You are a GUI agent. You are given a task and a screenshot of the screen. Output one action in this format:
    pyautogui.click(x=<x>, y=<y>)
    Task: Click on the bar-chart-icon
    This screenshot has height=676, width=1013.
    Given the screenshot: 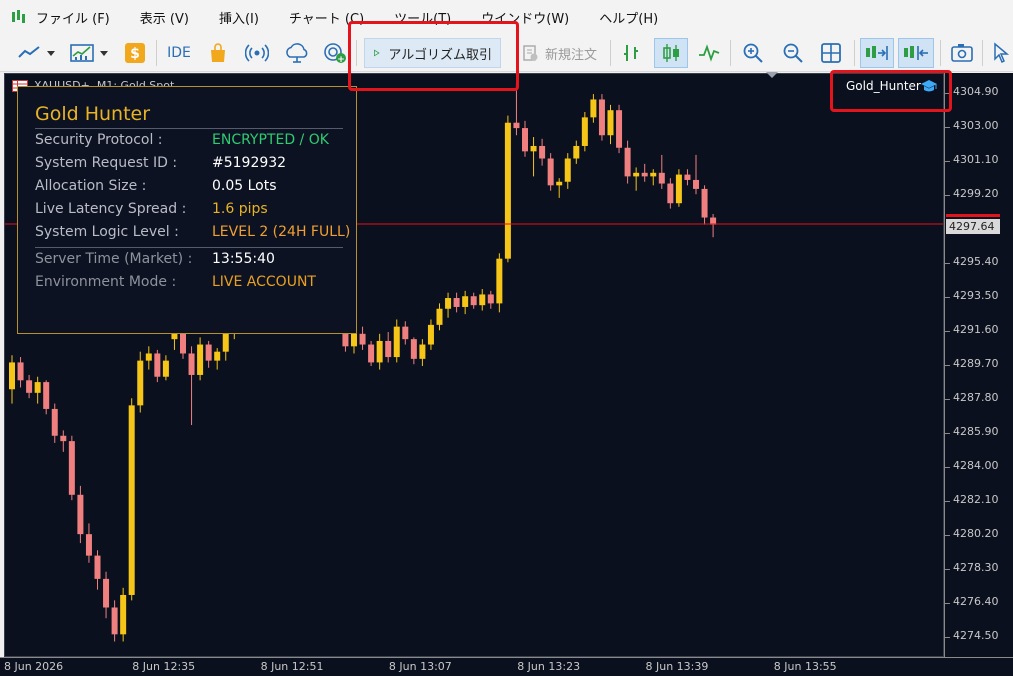 What is the action you would take?
    pyautogui.click(x=631, y=53)
    